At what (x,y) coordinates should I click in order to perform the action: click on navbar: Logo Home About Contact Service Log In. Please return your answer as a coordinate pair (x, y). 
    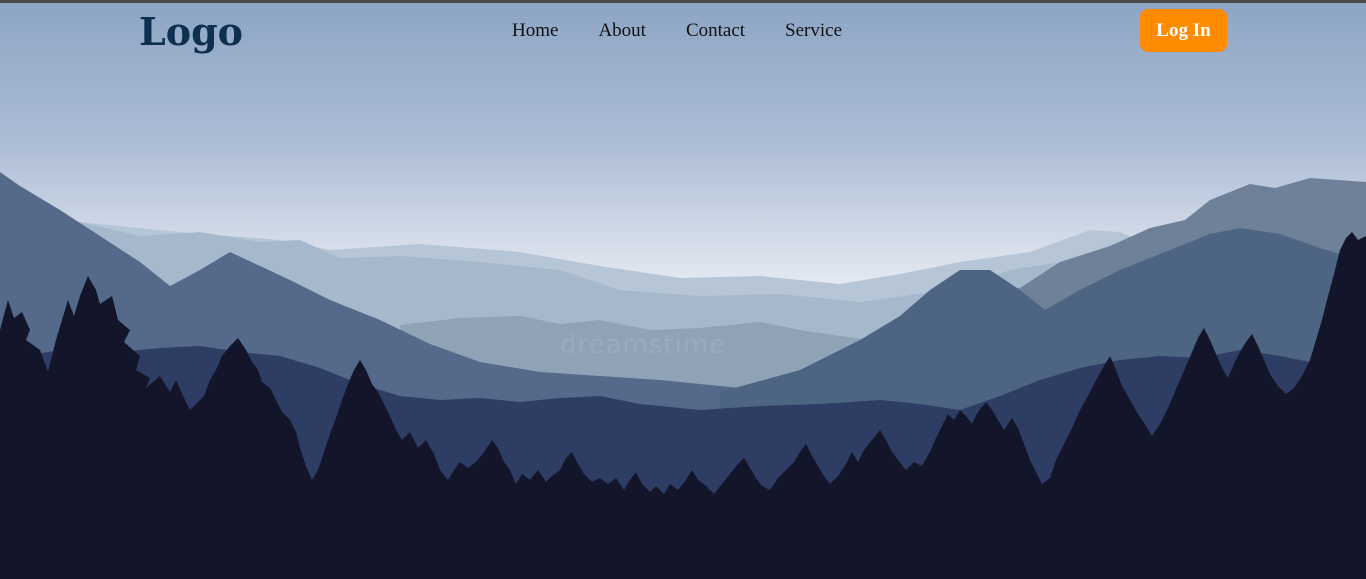
    Looking at the image, I should click on (683, 32).